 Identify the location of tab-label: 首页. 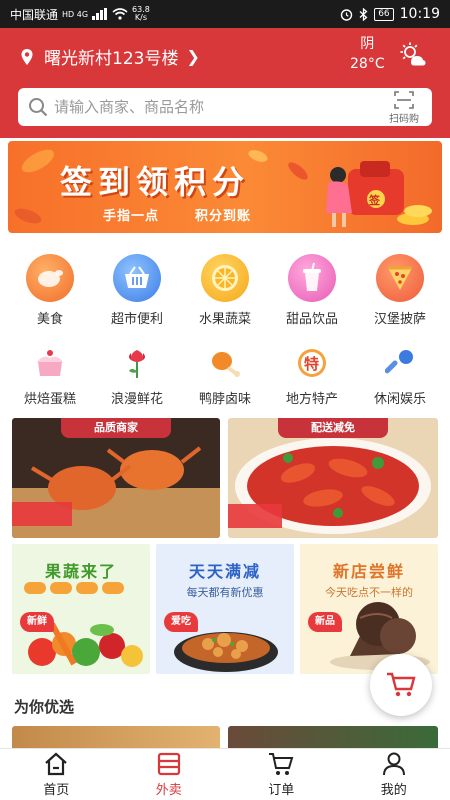
(56, 790).